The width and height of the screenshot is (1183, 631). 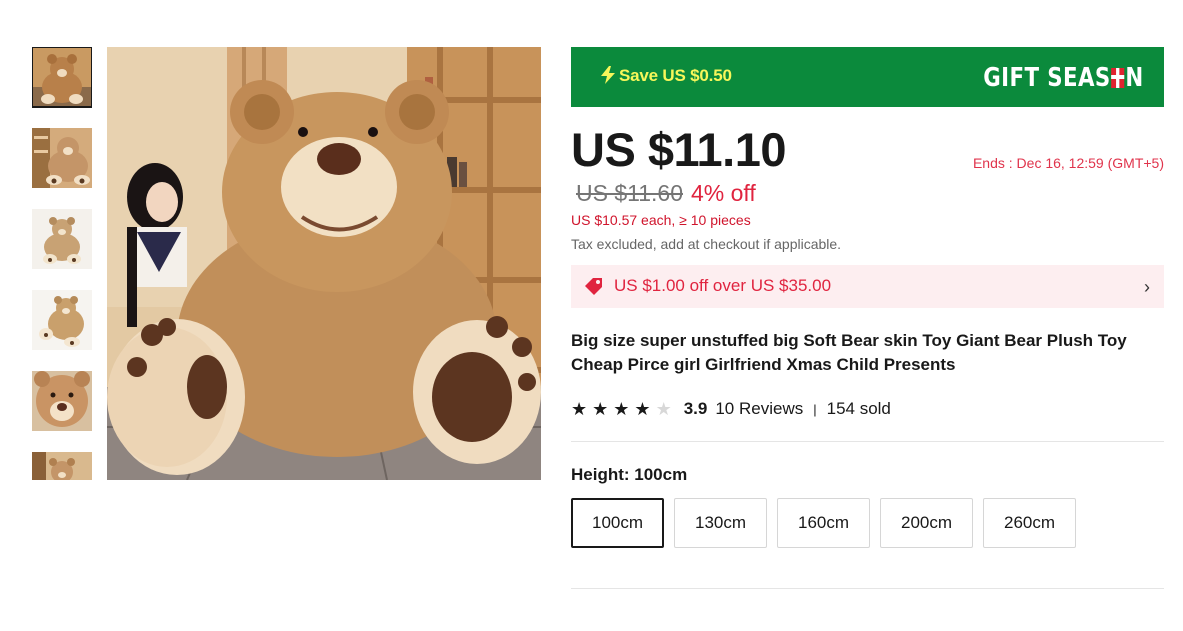 What do you see at coordinates (926, 523) in the screenshot?
I see `height-option-200cm: 200cm` at bounding box center [926, 523].